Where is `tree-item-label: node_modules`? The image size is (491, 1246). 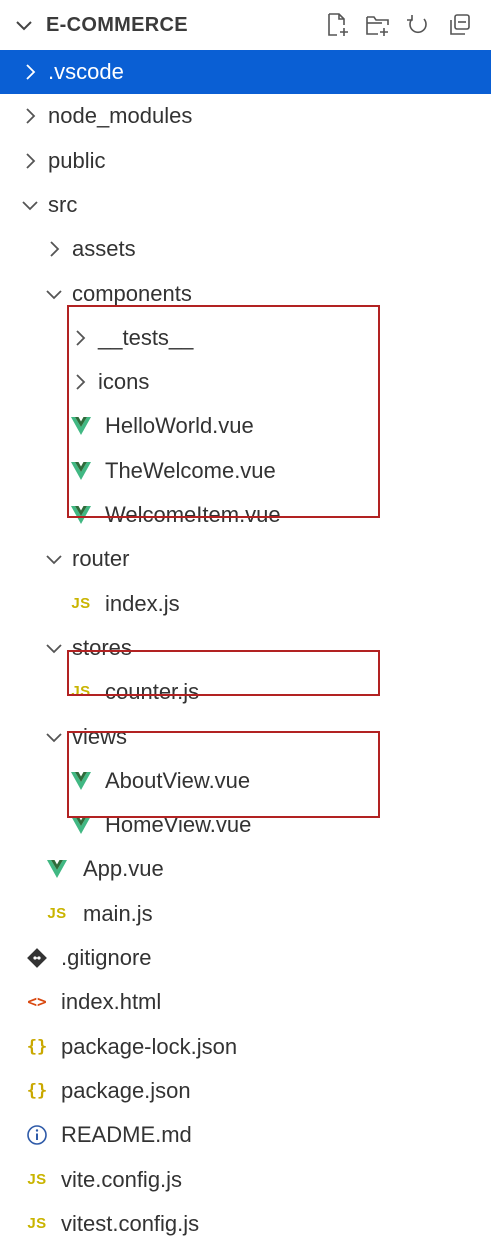 tree-item-label: node_modules is located at coordinates (120, 116).